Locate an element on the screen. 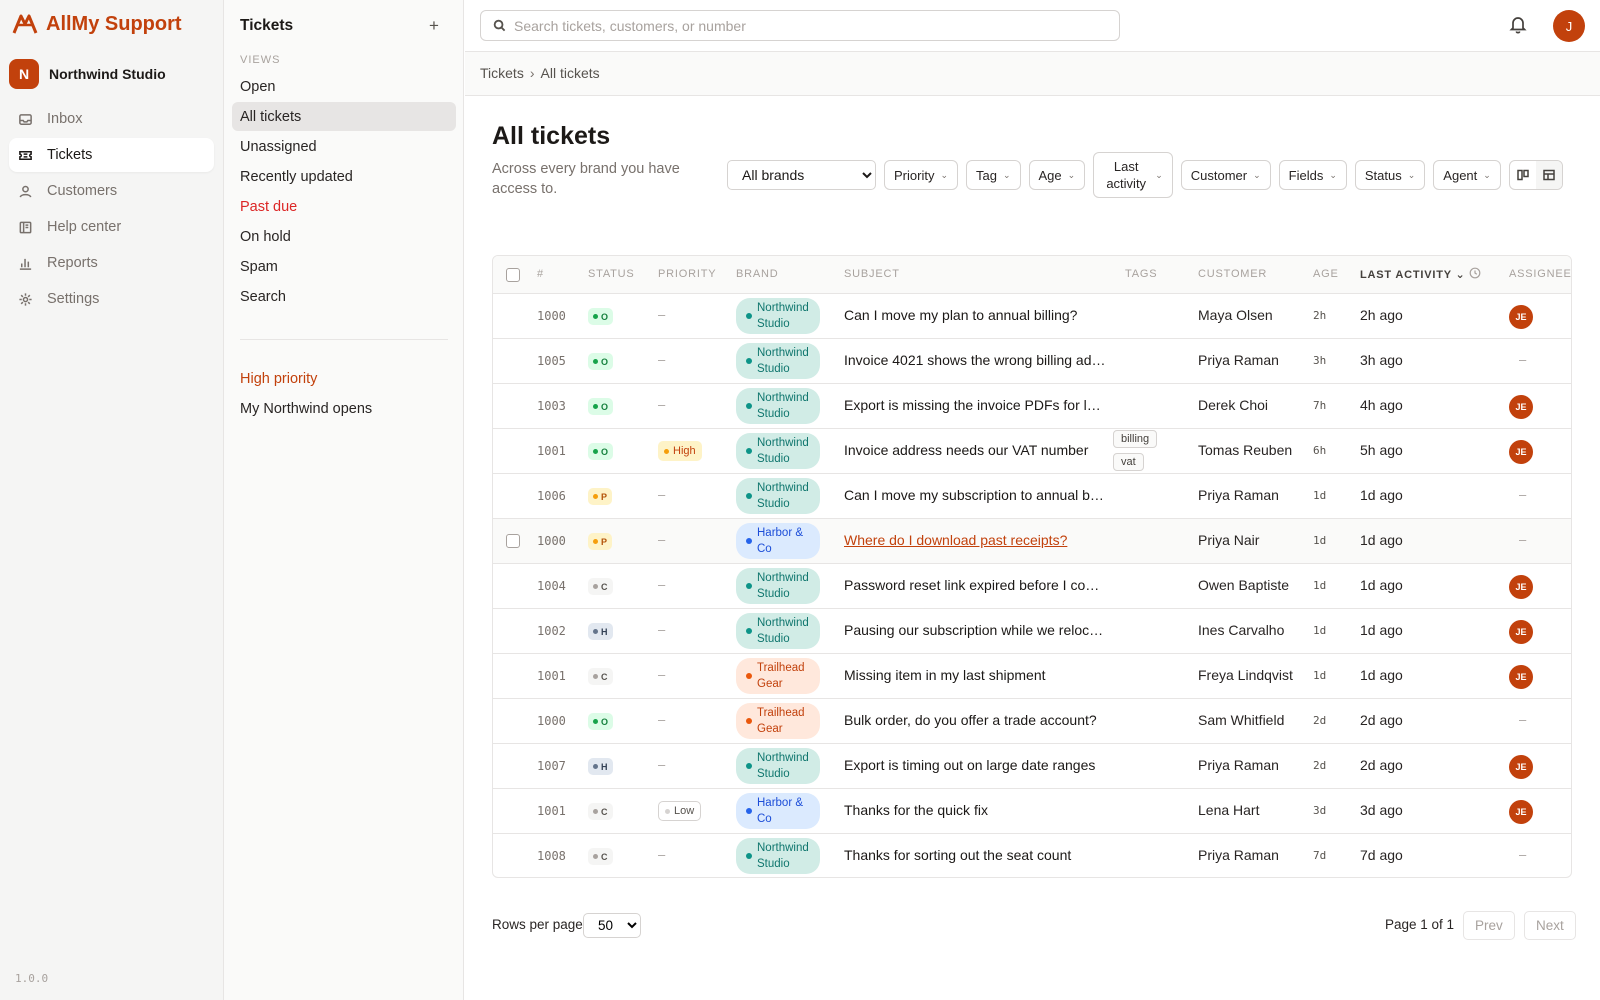  breadcrumb-tickets: Tickets is located at coordinates (502, 73).